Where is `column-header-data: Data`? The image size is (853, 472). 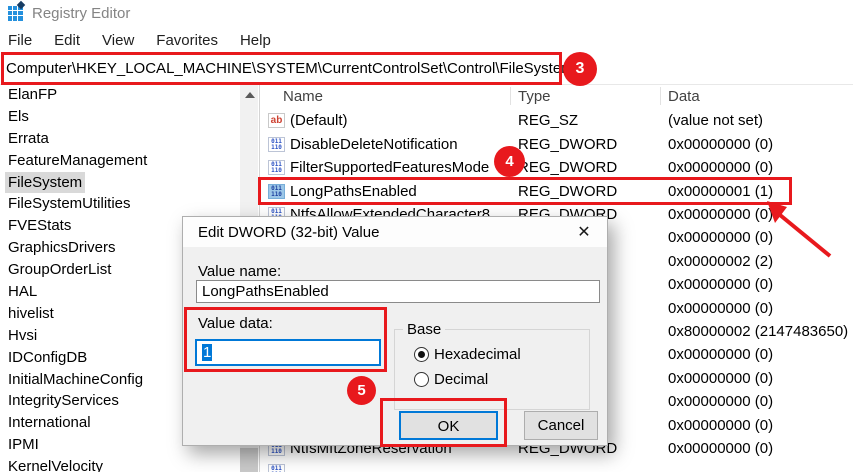
column-header-data: Data is located at coordinates (684, 96).